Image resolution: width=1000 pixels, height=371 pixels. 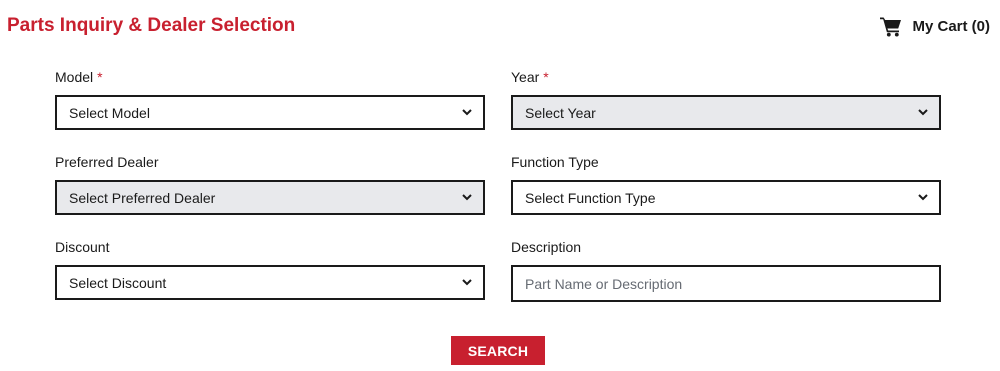 I want to click on my-cart-link: My Cart (0), so click(x=935, y=26).